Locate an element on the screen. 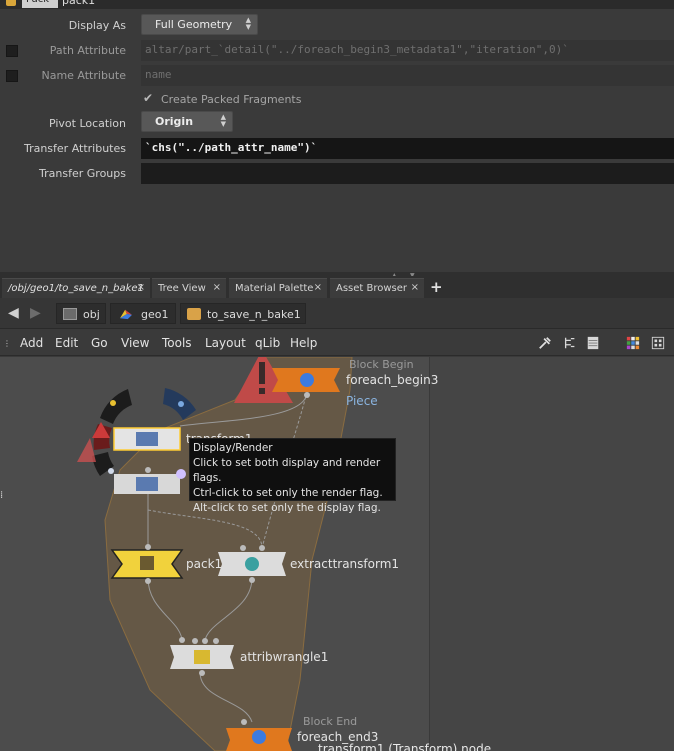 The height and width of the screenshot is (751, 674). menu-layout: Layout is located at coordinates (225, 343).